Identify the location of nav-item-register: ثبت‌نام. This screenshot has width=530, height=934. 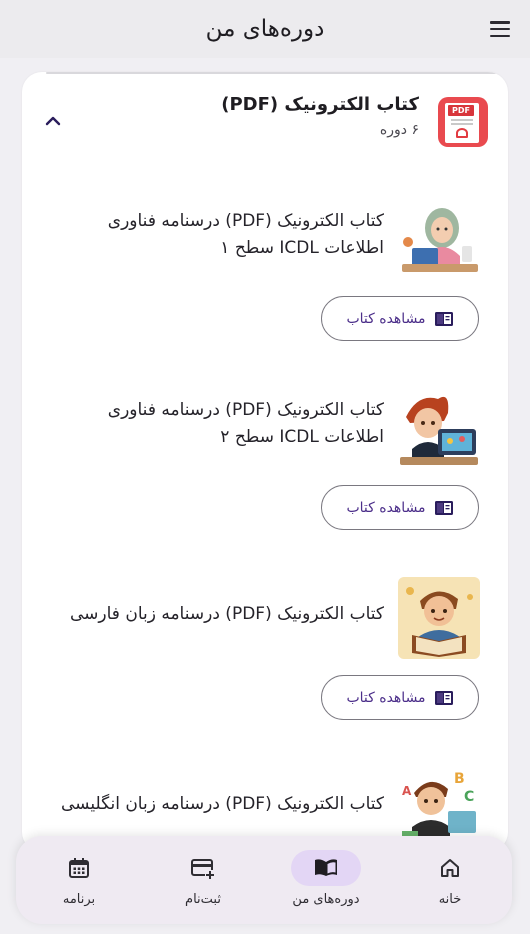
(203, 882).